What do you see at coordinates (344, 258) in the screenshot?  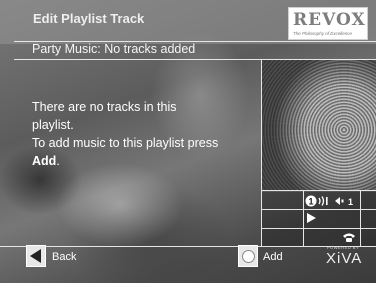 I see `xiva-logo: XiVA` at bounding box center [344, 258].